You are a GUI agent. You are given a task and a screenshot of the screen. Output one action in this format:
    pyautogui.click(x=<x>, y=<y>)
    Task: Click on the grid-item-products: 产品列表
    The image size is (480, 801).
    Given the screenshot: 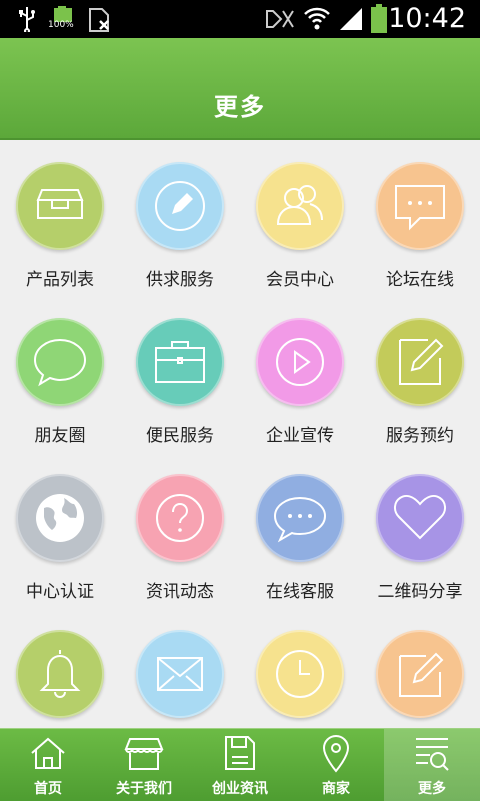 What is the action you would take?
    pyautogui.click(x=60, y=215)
    